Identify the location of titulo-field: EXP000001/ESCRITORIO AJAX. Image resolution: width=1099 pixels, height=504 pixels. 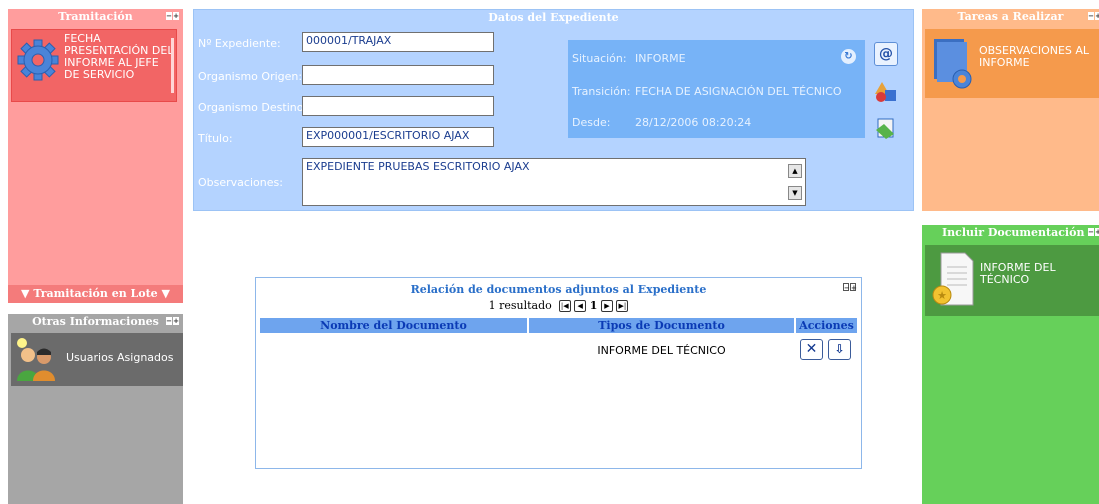
(398, 137).